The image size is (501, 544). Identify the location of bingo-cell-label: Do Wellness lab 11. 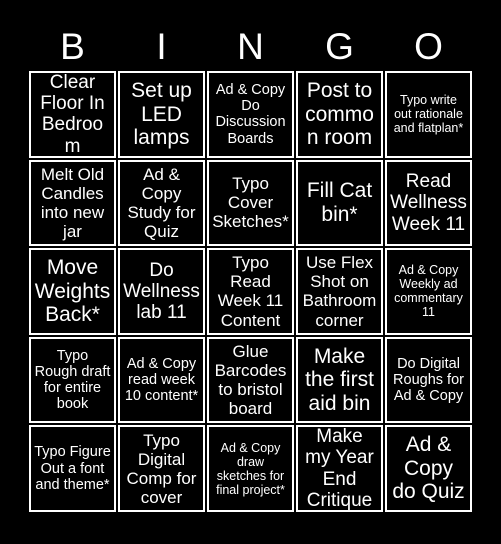
(161, 291).